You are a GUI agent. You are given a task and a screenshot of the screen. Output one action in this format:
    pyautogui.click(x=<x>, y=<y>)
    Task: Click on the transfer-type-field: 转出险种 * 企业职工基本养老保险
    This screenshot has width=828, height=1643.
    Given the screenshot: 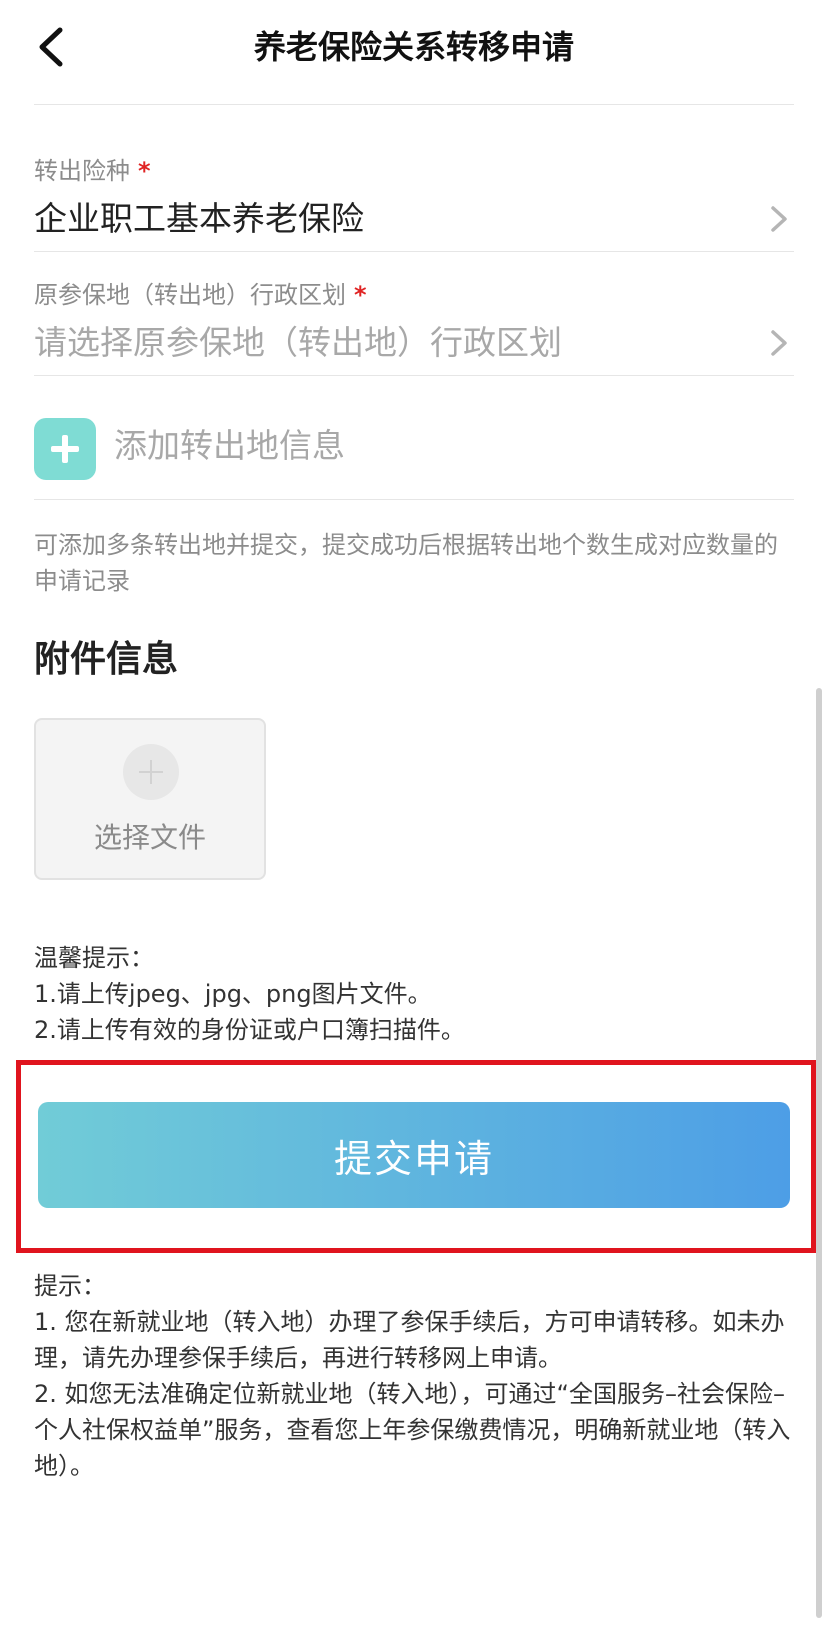 What is the action you would take?
    pyautogui.click(x=414, y=199)
    